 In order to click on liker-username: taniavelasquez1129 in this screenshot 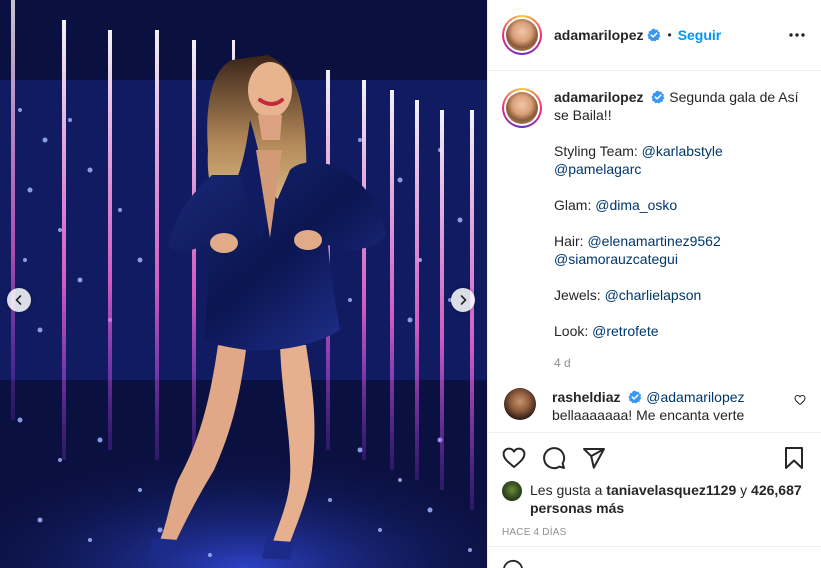, I will do `click(671, 490)`.